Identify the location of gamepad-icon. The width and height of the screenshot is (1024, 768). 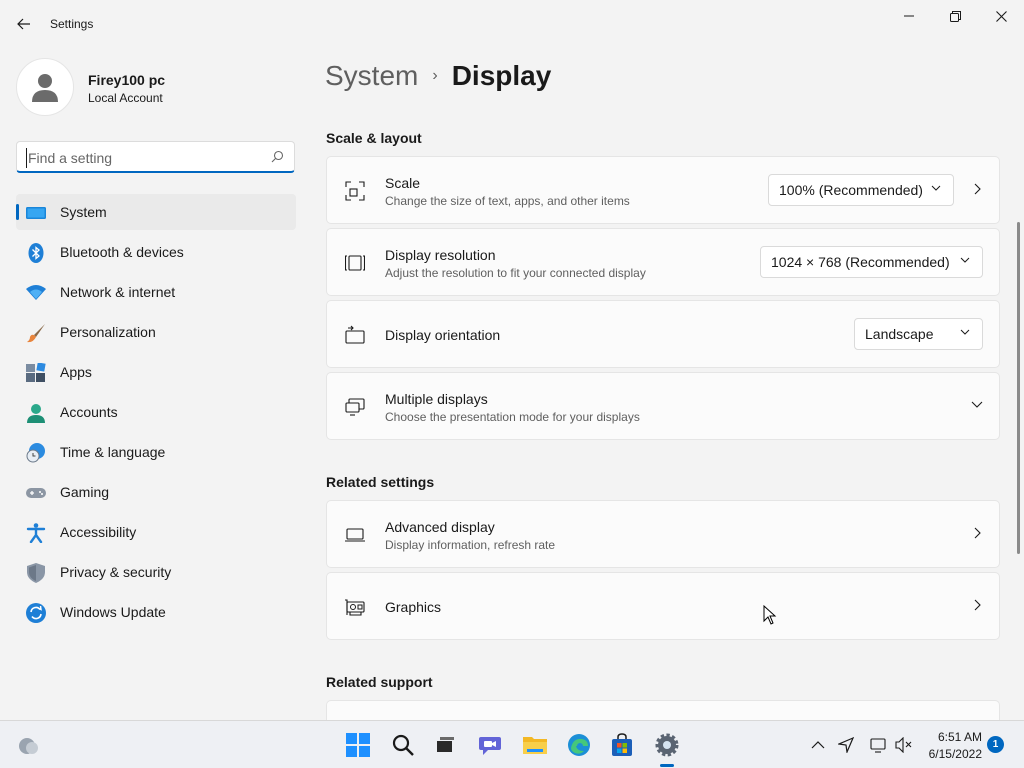
(36, 493).